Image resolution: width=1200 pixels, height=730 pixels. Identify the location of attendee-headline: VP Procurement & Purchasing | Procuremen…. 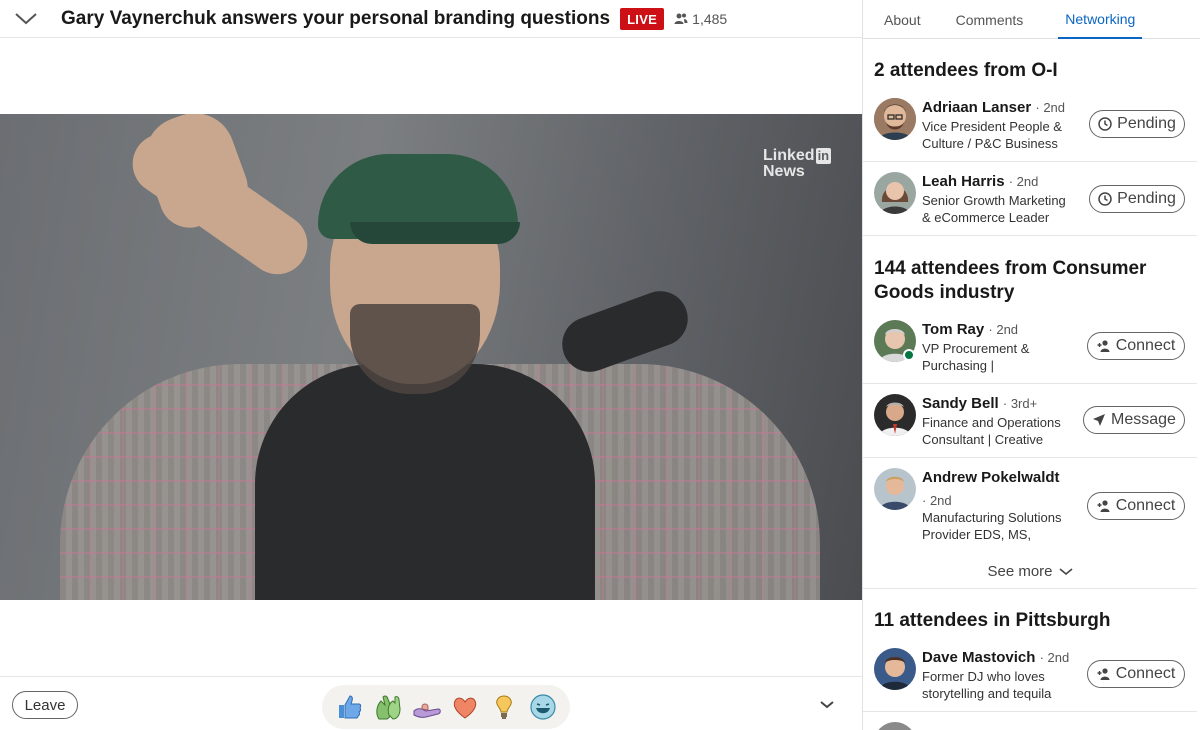
(976, 357).